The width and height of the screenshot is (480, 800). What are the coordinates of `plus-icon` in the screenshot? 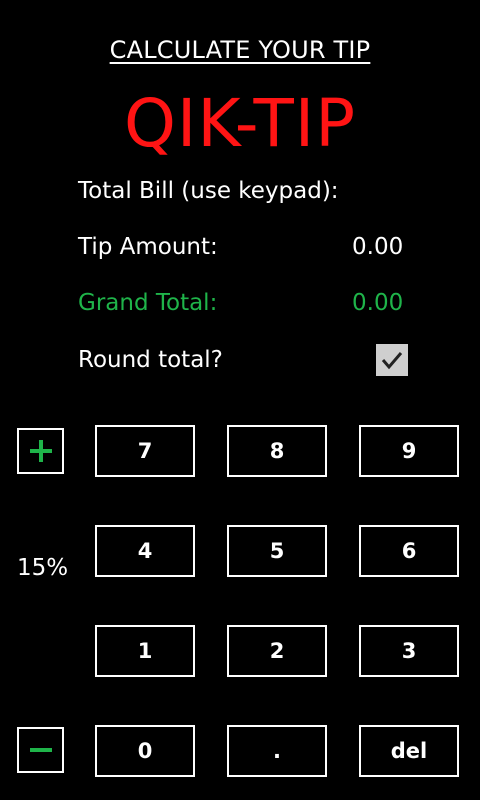 It's located at (40, 451).